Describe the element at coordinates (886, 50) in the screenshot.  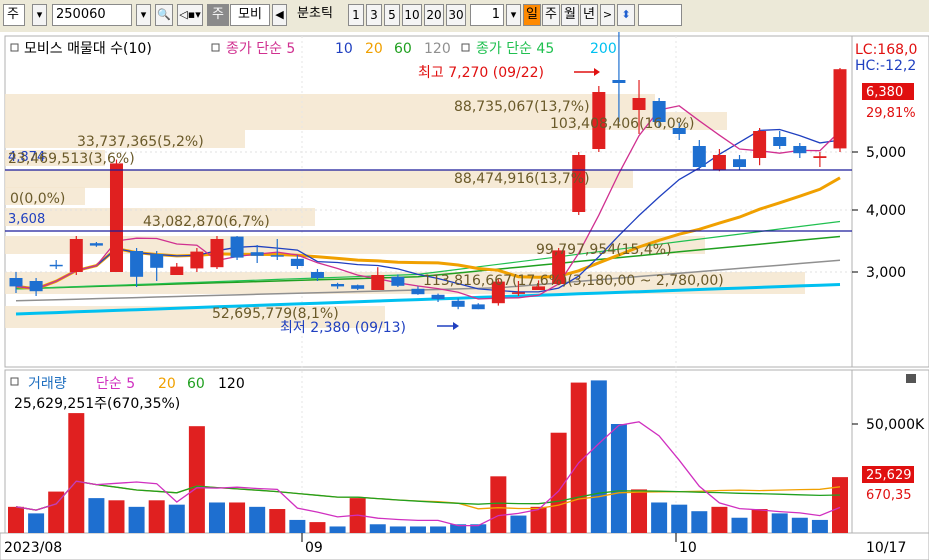
I see `lc-label: LC:168,0` at that location.